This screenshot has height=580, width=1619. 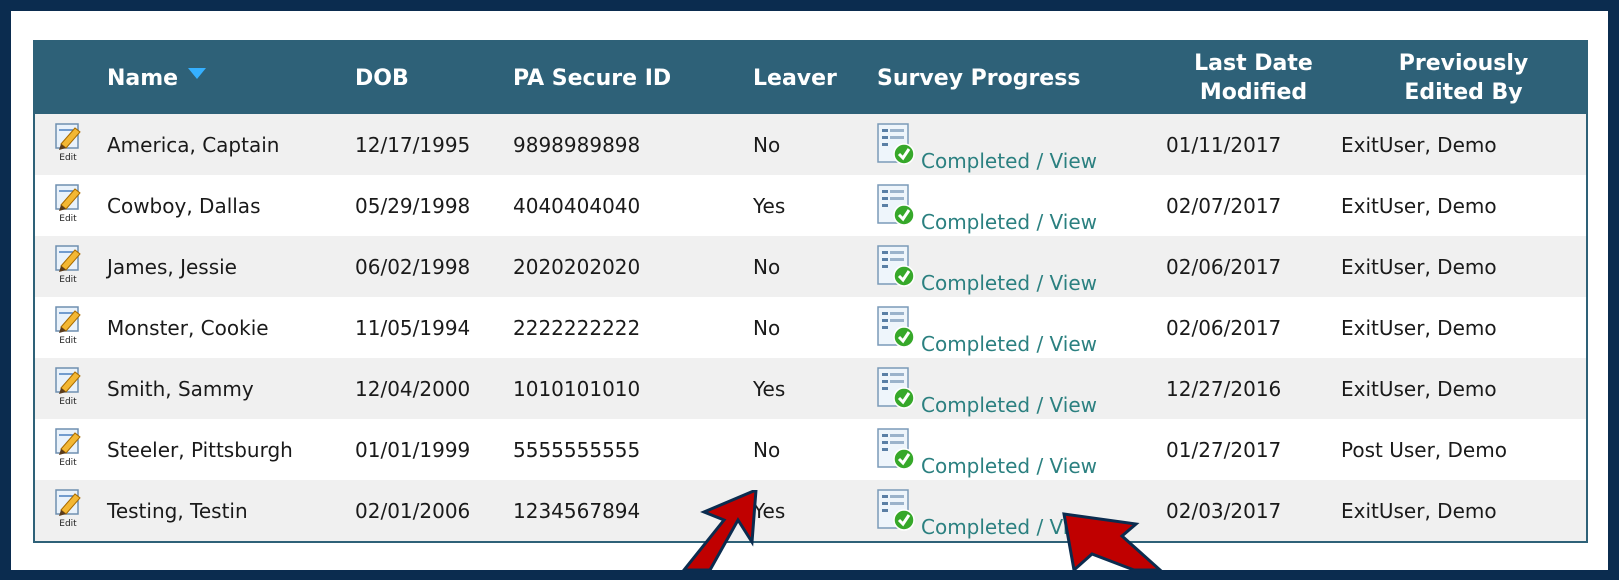 I want to click on cell-edited-by: Post User, Demo, so click(x=1424, y=449).